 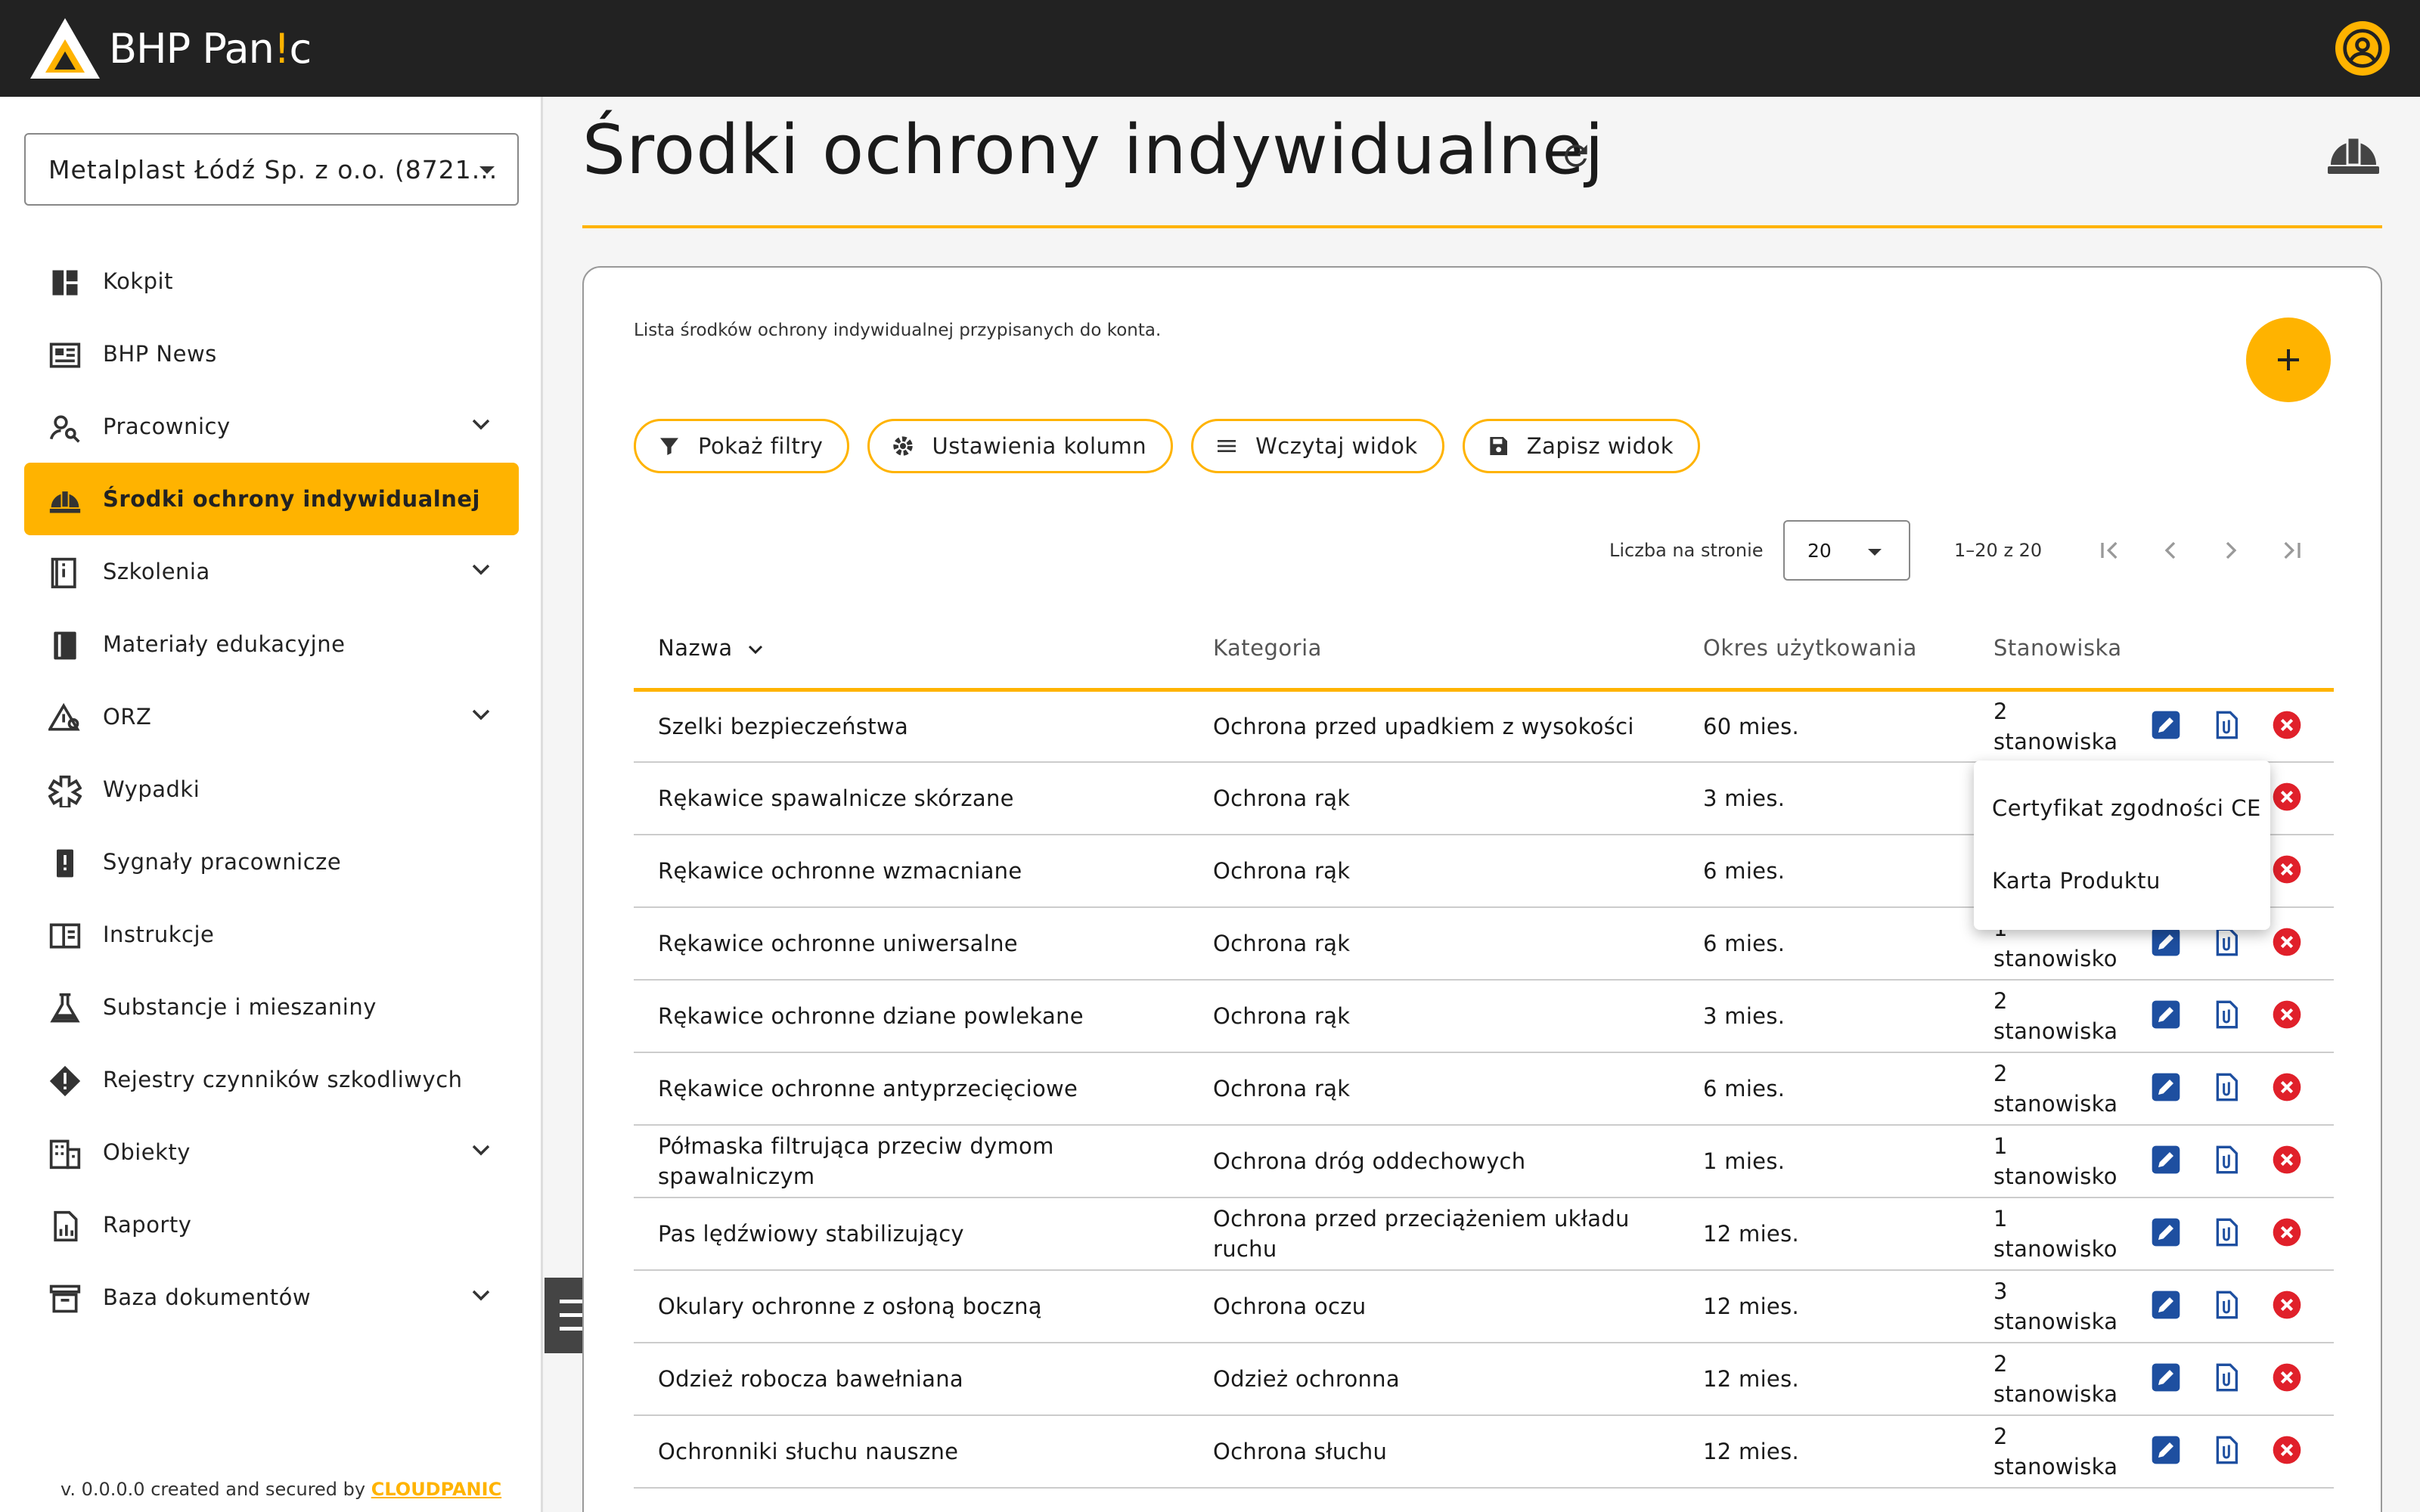 What do you see at coordinates (742, 446) in the screenshot?
I see `show-filters-button: Pokaż filtry` at bounding box center [742, 446].